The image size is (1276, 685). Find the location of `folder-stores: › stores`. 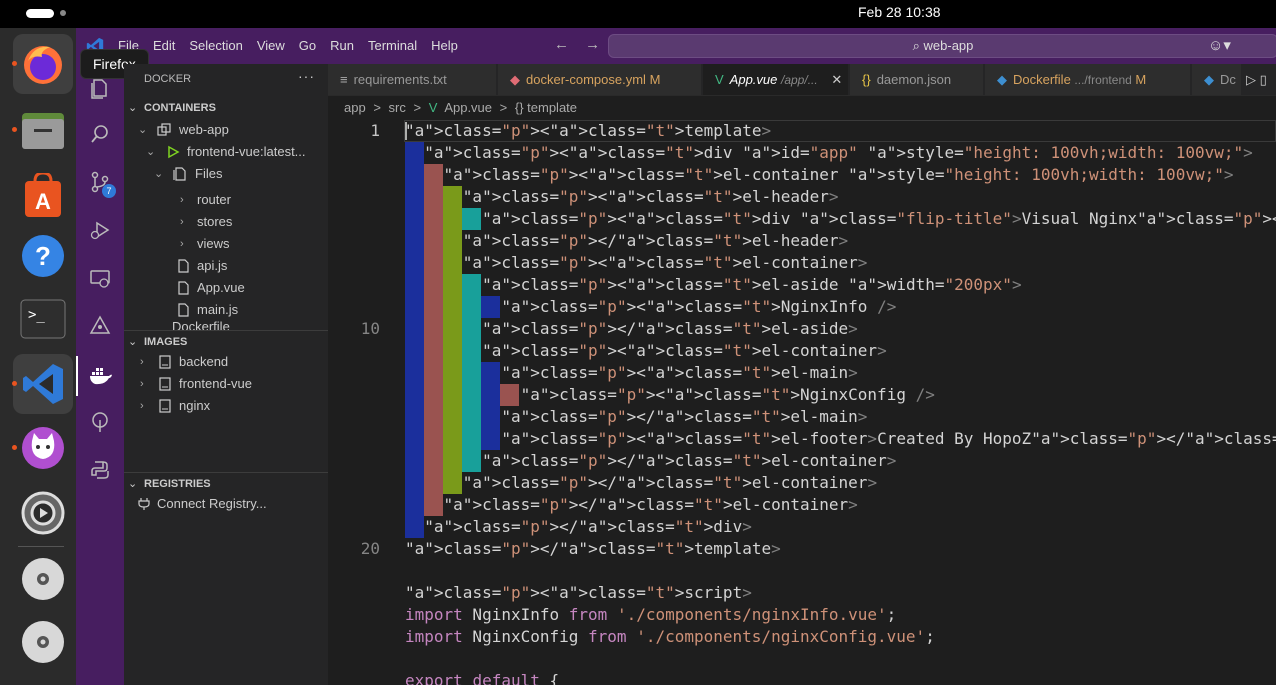

folder-stores: › stores is located at coordinates (226, 222).